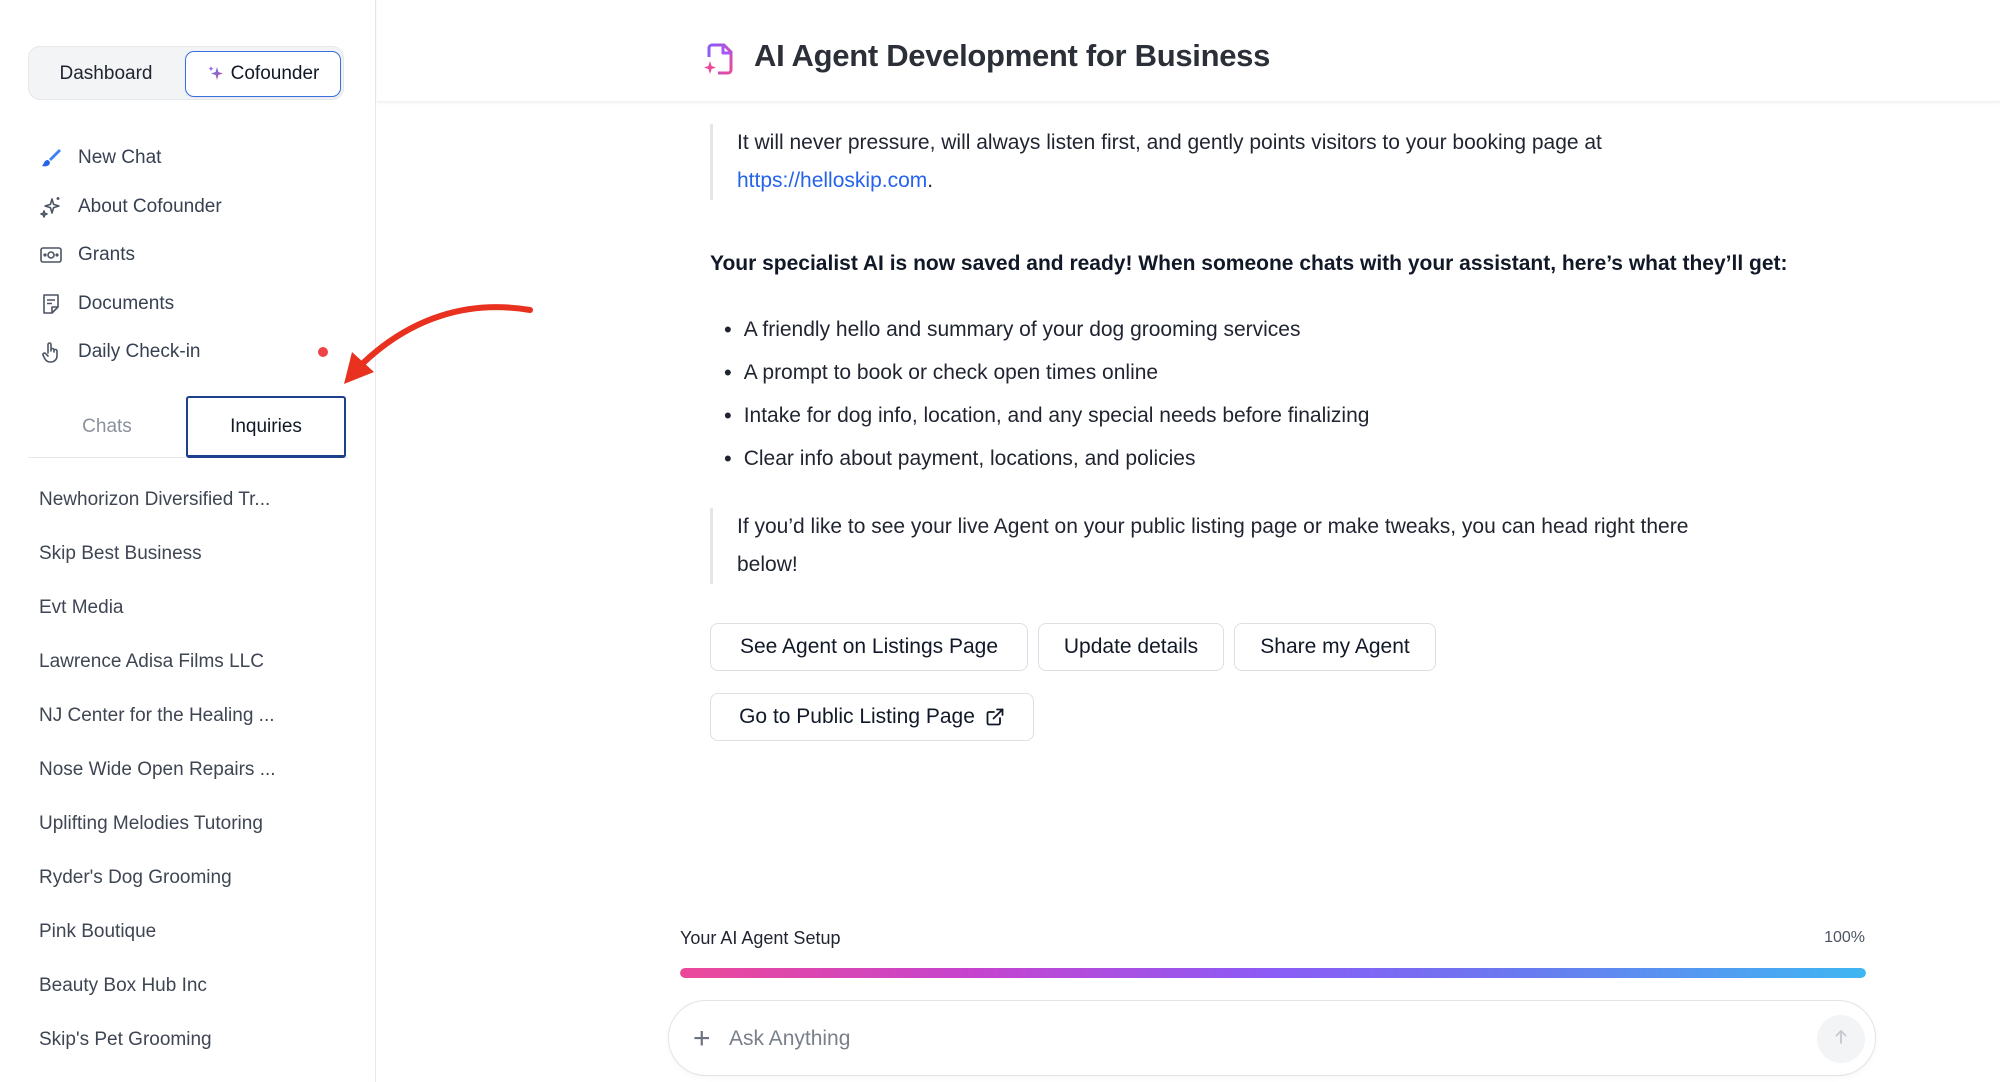 Image resolution: width=2000 pixels, height=1082 pixels. I want to click on setup-percent: 100%, so click(1844, 937).